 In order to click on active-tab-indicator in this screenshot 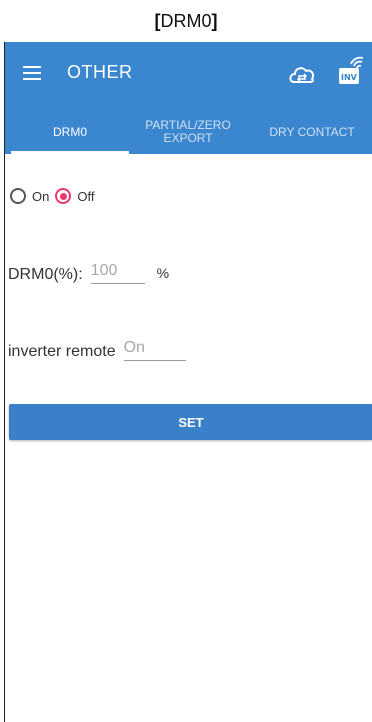, I will do `click(70, 152)`.